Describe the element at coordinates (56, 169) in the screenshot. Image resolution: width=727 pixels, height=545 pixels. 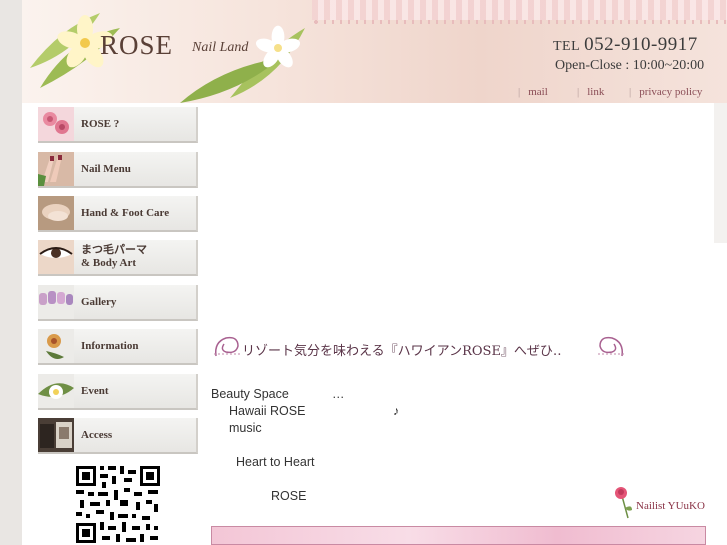
I see `nail-hand-icon` at that location.